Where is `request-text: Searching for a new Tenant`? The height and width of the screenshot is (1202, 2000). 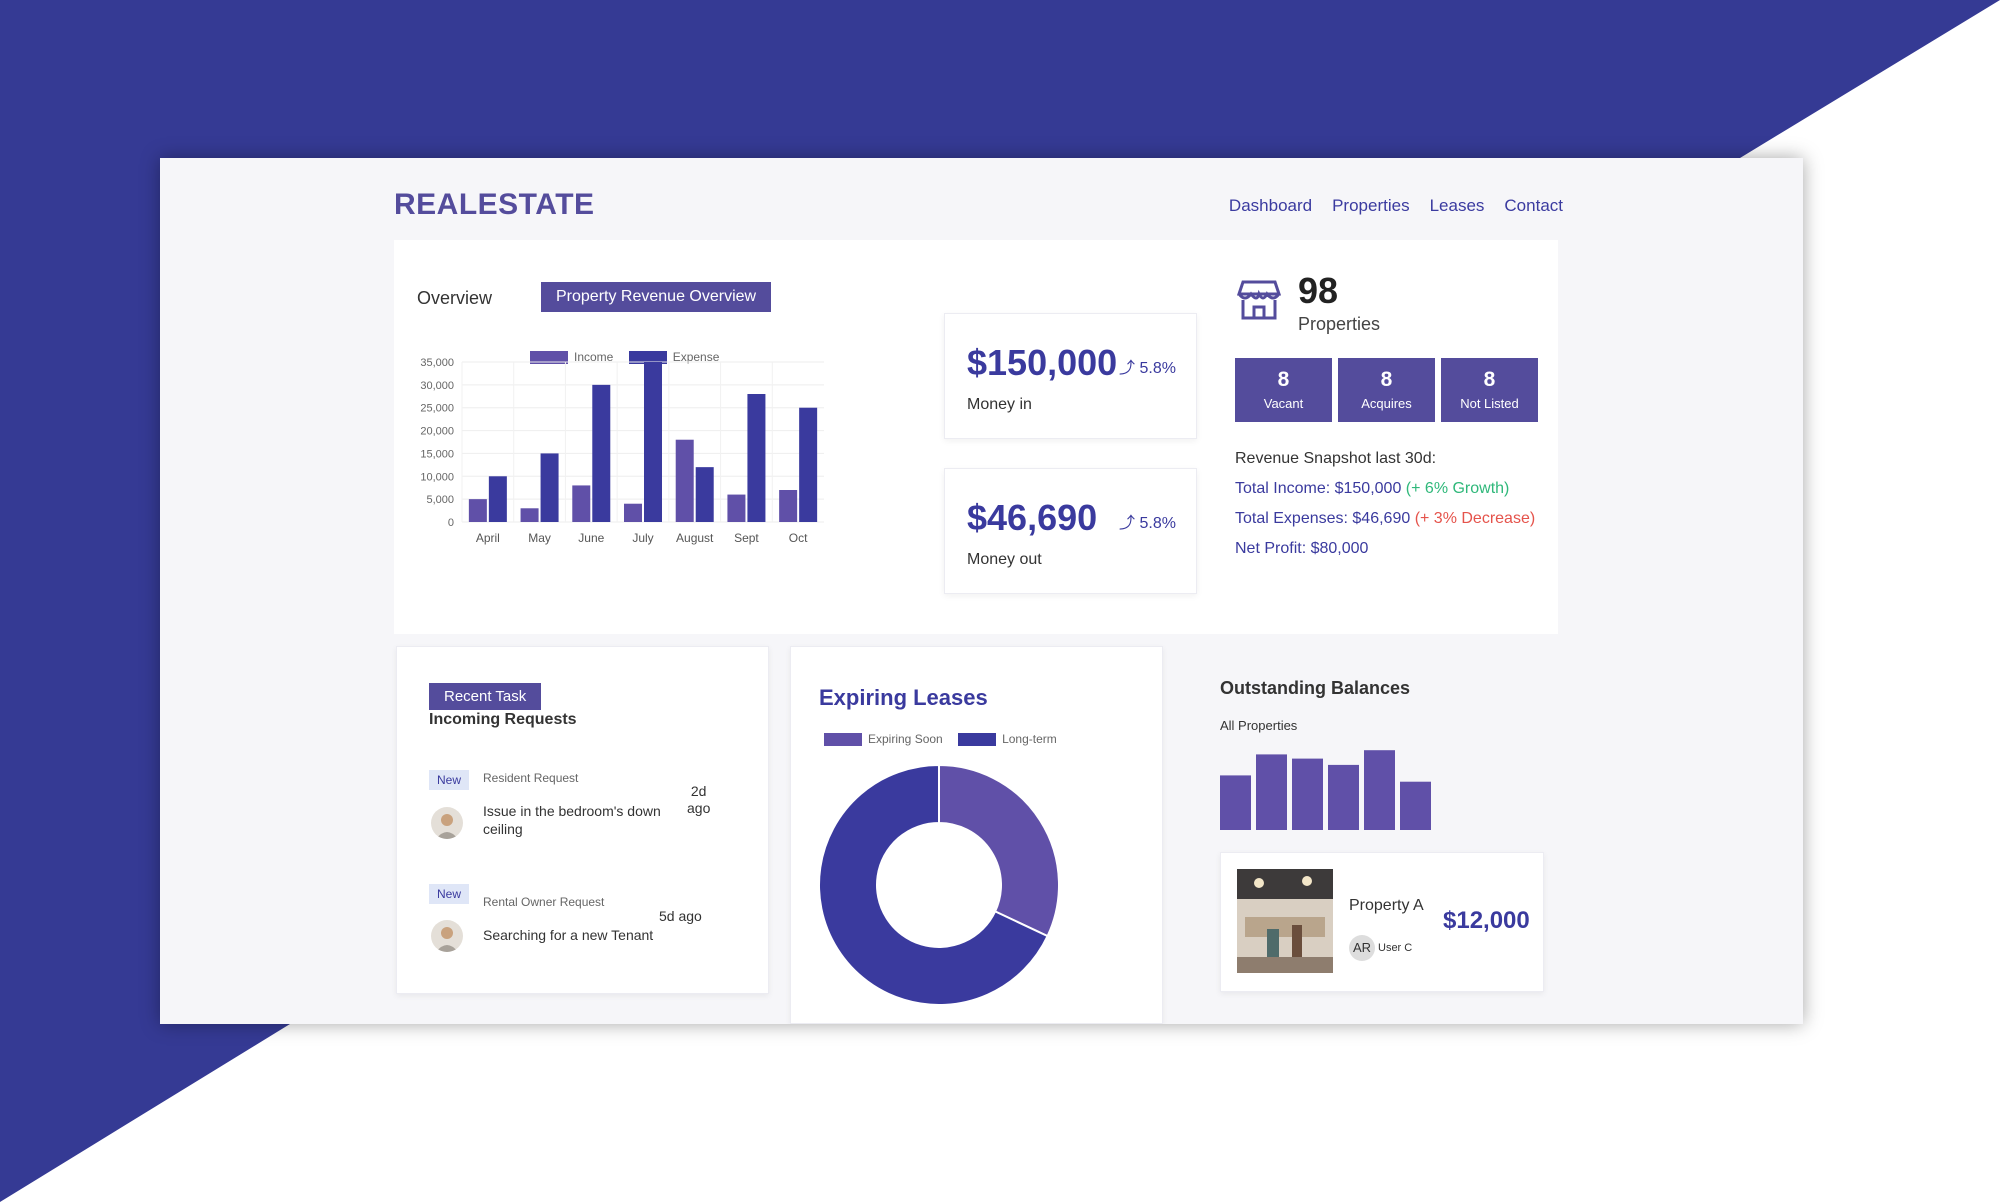
request-text: Searching for a new Tenant is located at coordinates (573, 935).